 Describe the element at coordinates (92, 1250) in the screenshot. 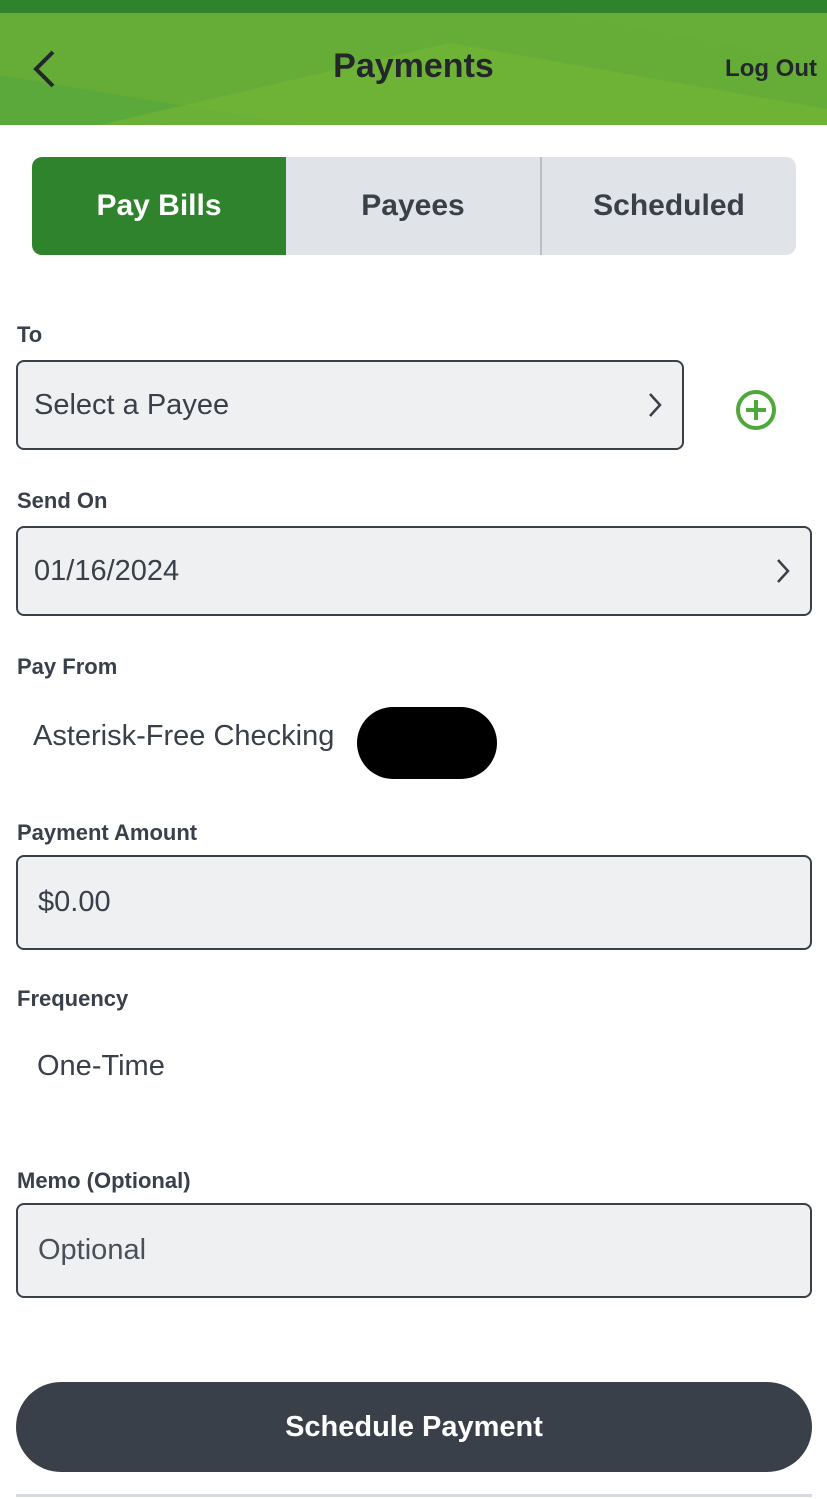

I see `memo-placeholder: Optional` at that location.